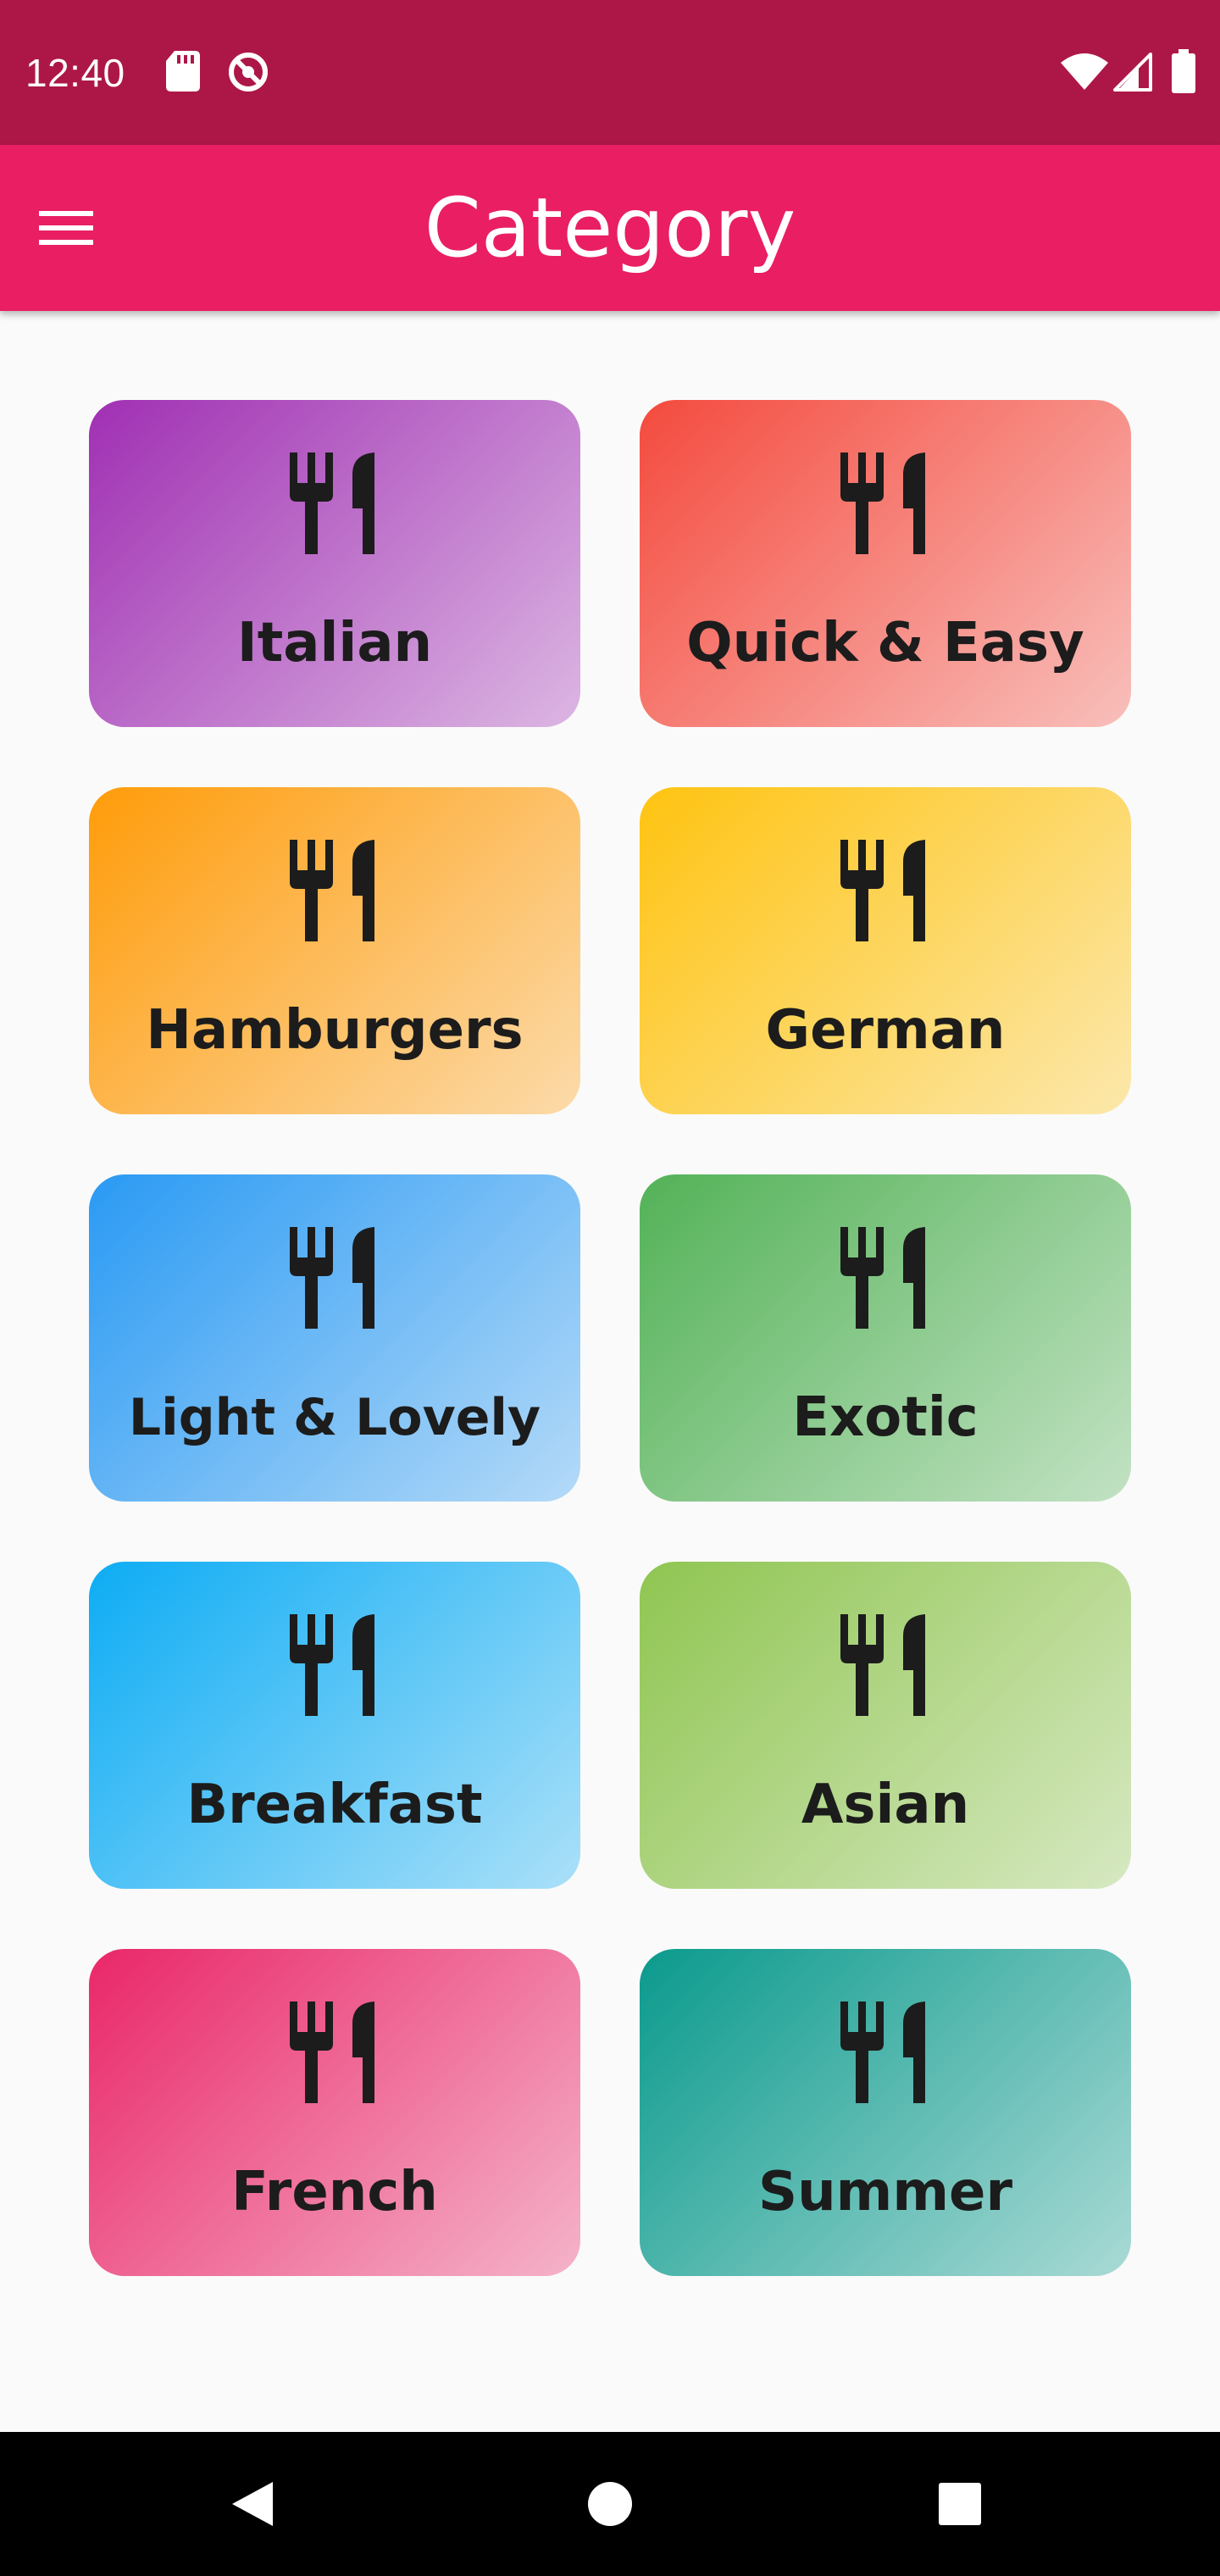 Image resolution: width=1220 pixels, height=2576 pixels. I want to click on category-label: Asian, so click(885, 1805).